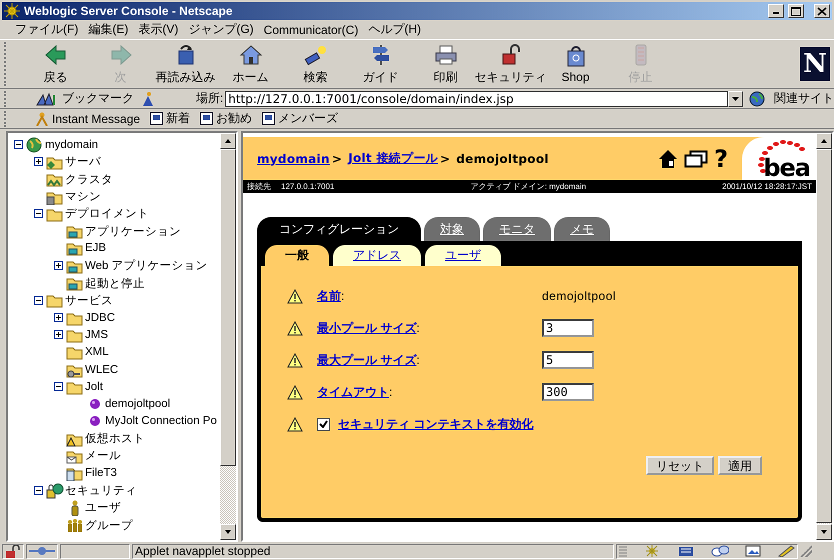  What do you see at coordinates (353, 392) in the screenshot?
I see `field-link: タイムアウト` at bounding box center [353, 392].